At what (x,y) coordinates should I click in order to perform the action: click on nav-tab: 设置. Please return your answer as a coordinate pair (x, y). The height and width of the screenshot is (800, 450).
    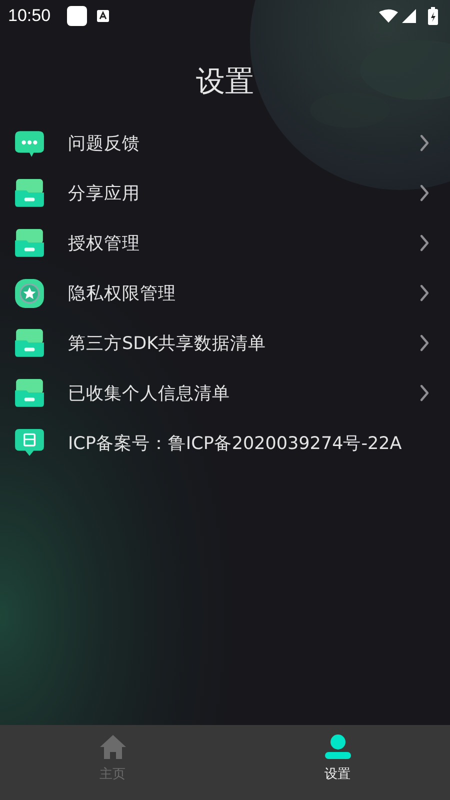
    Looking at the image, I should click on (337, 762).